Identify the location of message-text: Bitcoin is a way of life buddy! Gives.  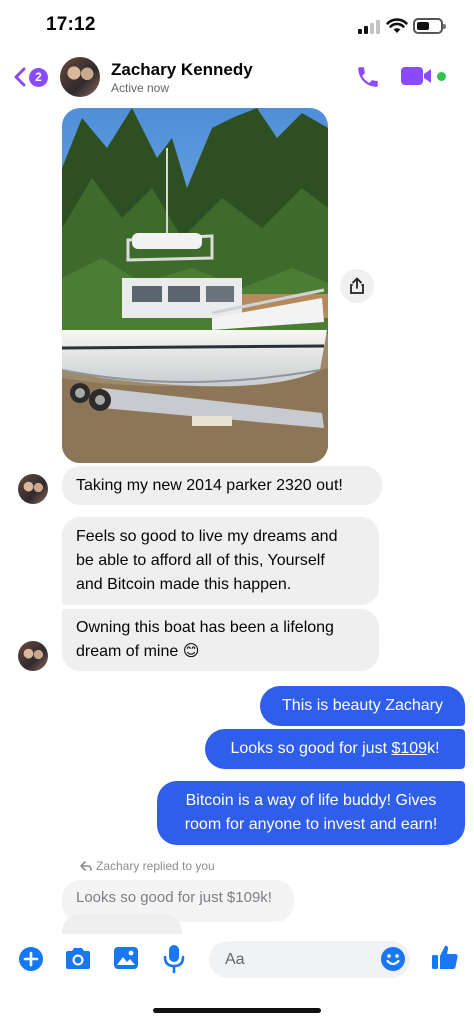
(311, 800).